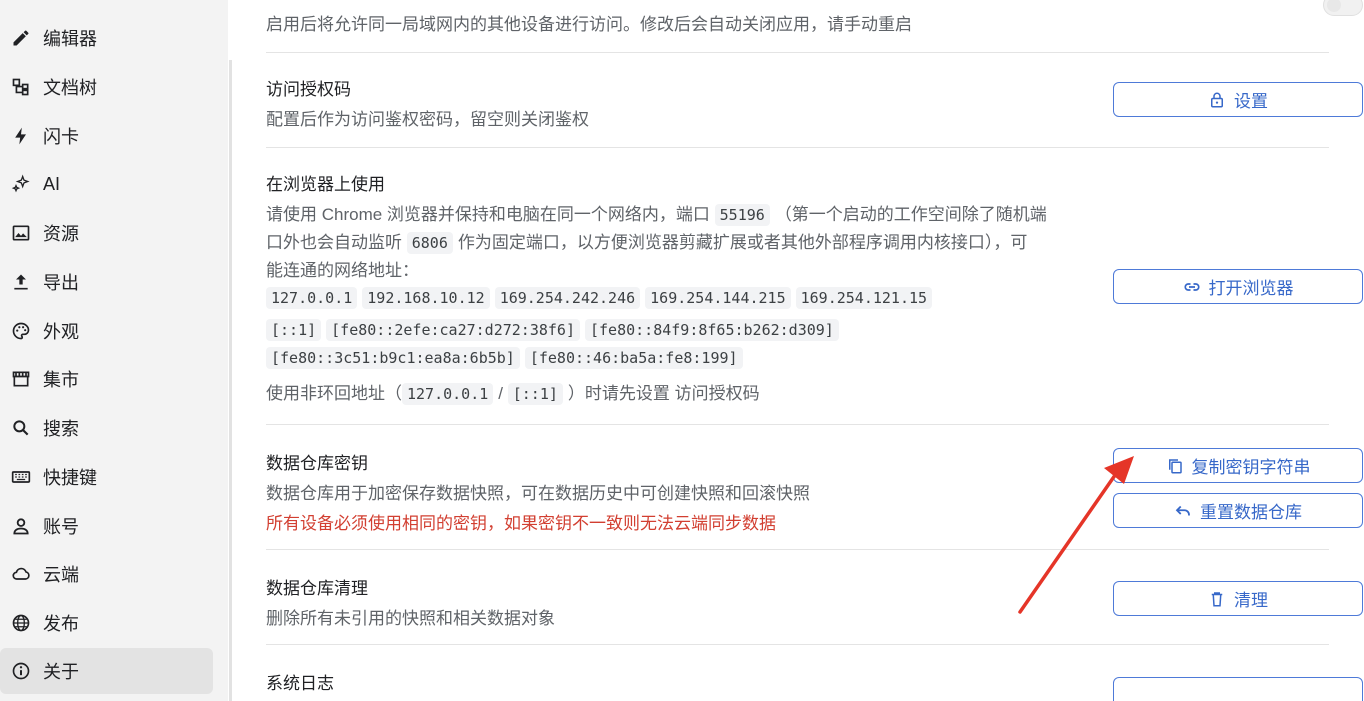 This screenshot has width=1364, height=701. What do you see at coordinates (317, 588) in the screenshot?
I see `repo-purge-title: 数据仓库清理` at bounding box center [317, 588].